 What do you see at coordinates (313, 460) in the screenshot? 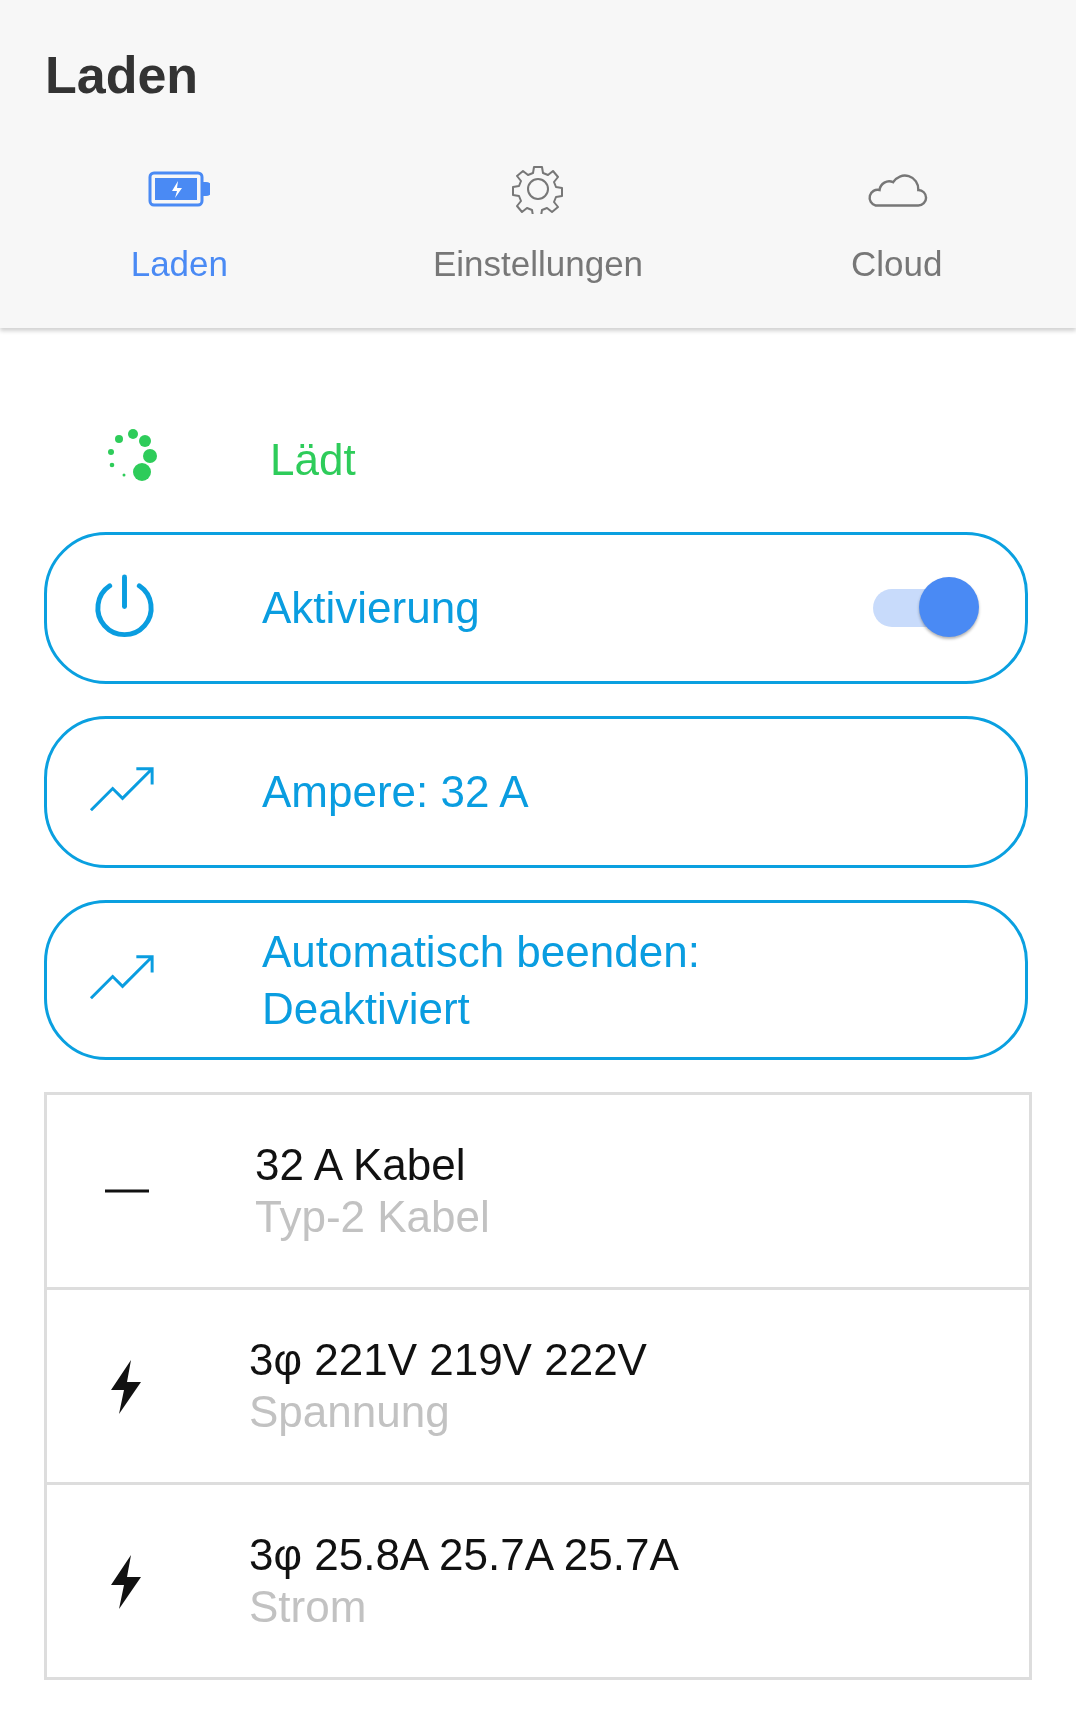
I see `status-label: Lädt` at bounding box center [313, 460].